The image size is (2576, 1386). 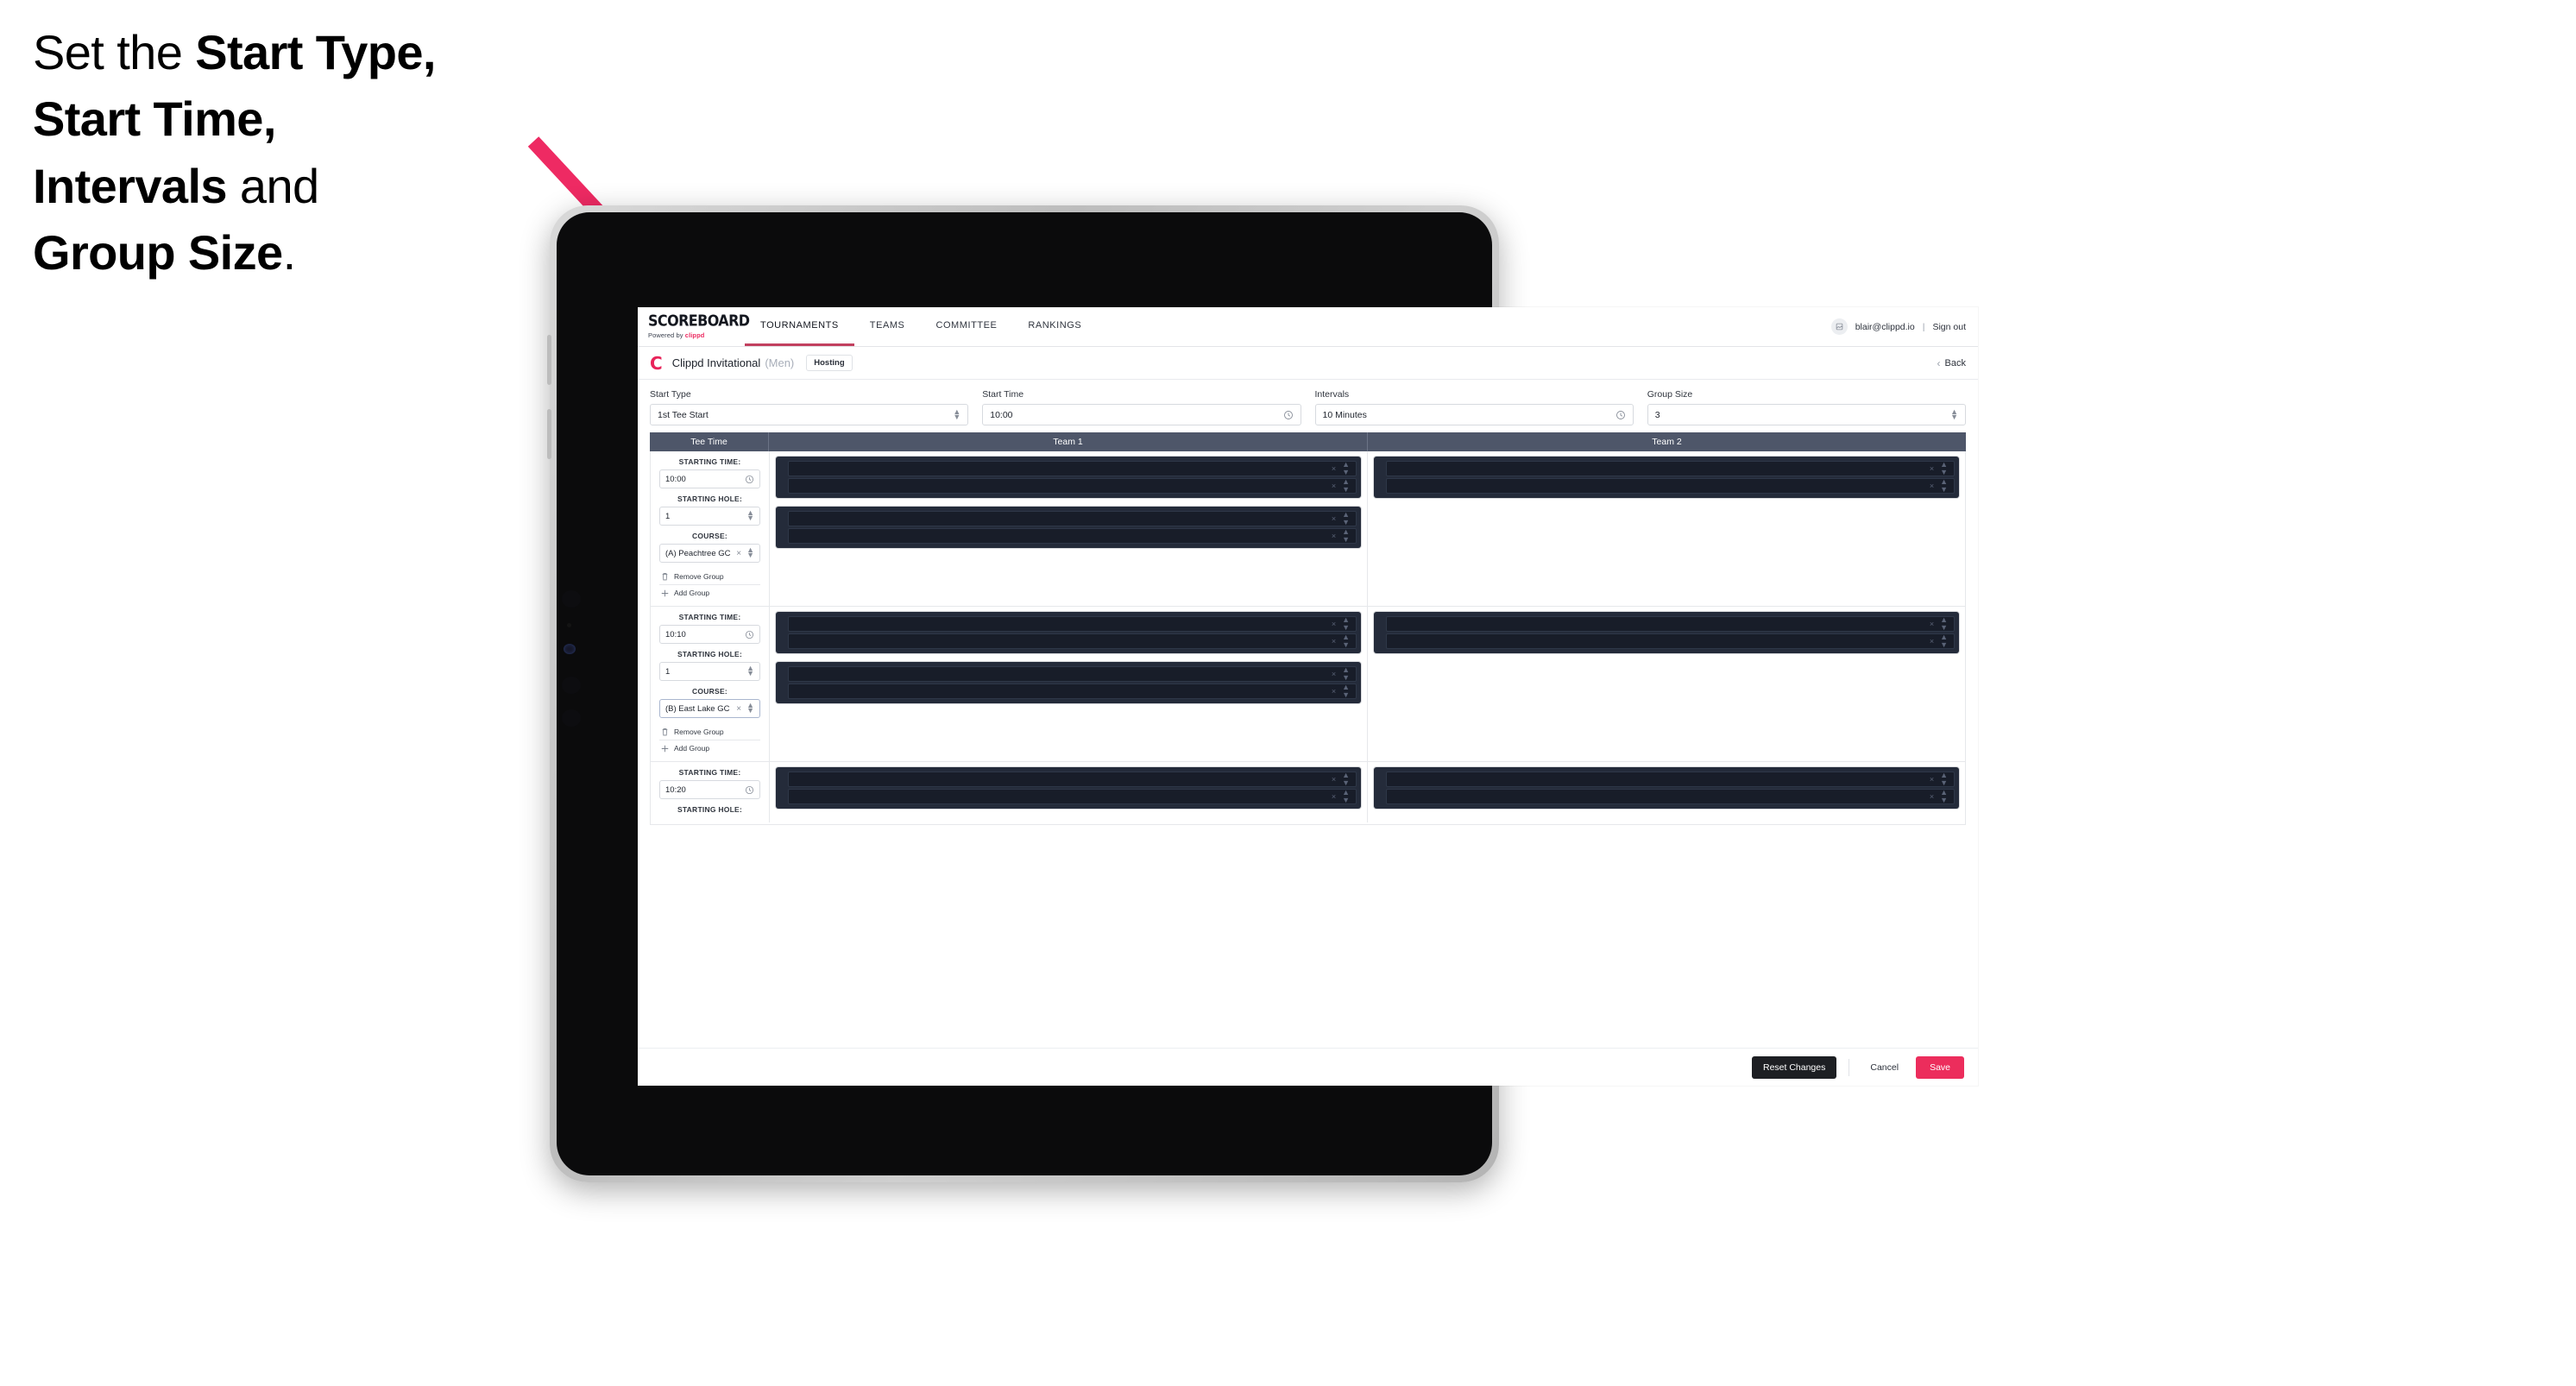 I want to click on start-type-select: 1st Tee Start ▲ ▼, so click(x=810, y=415).